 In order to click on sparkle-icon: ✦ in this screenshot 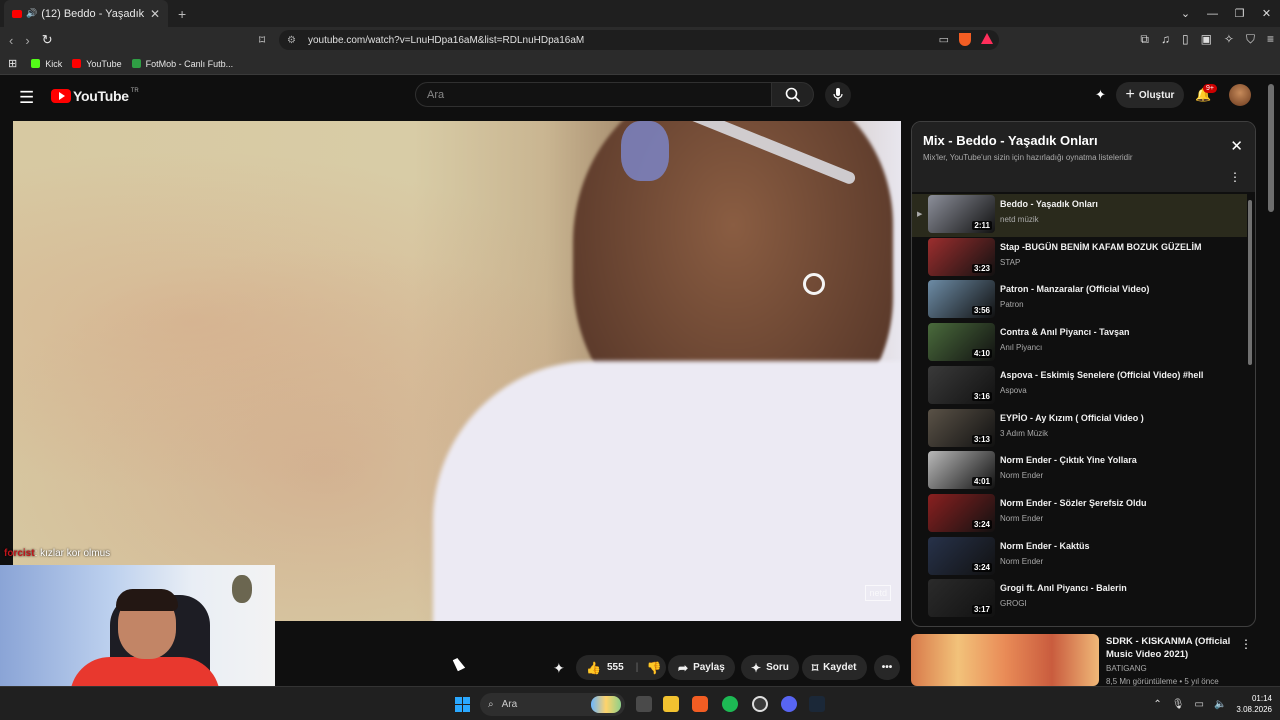, I will do `click(559, 668)`.